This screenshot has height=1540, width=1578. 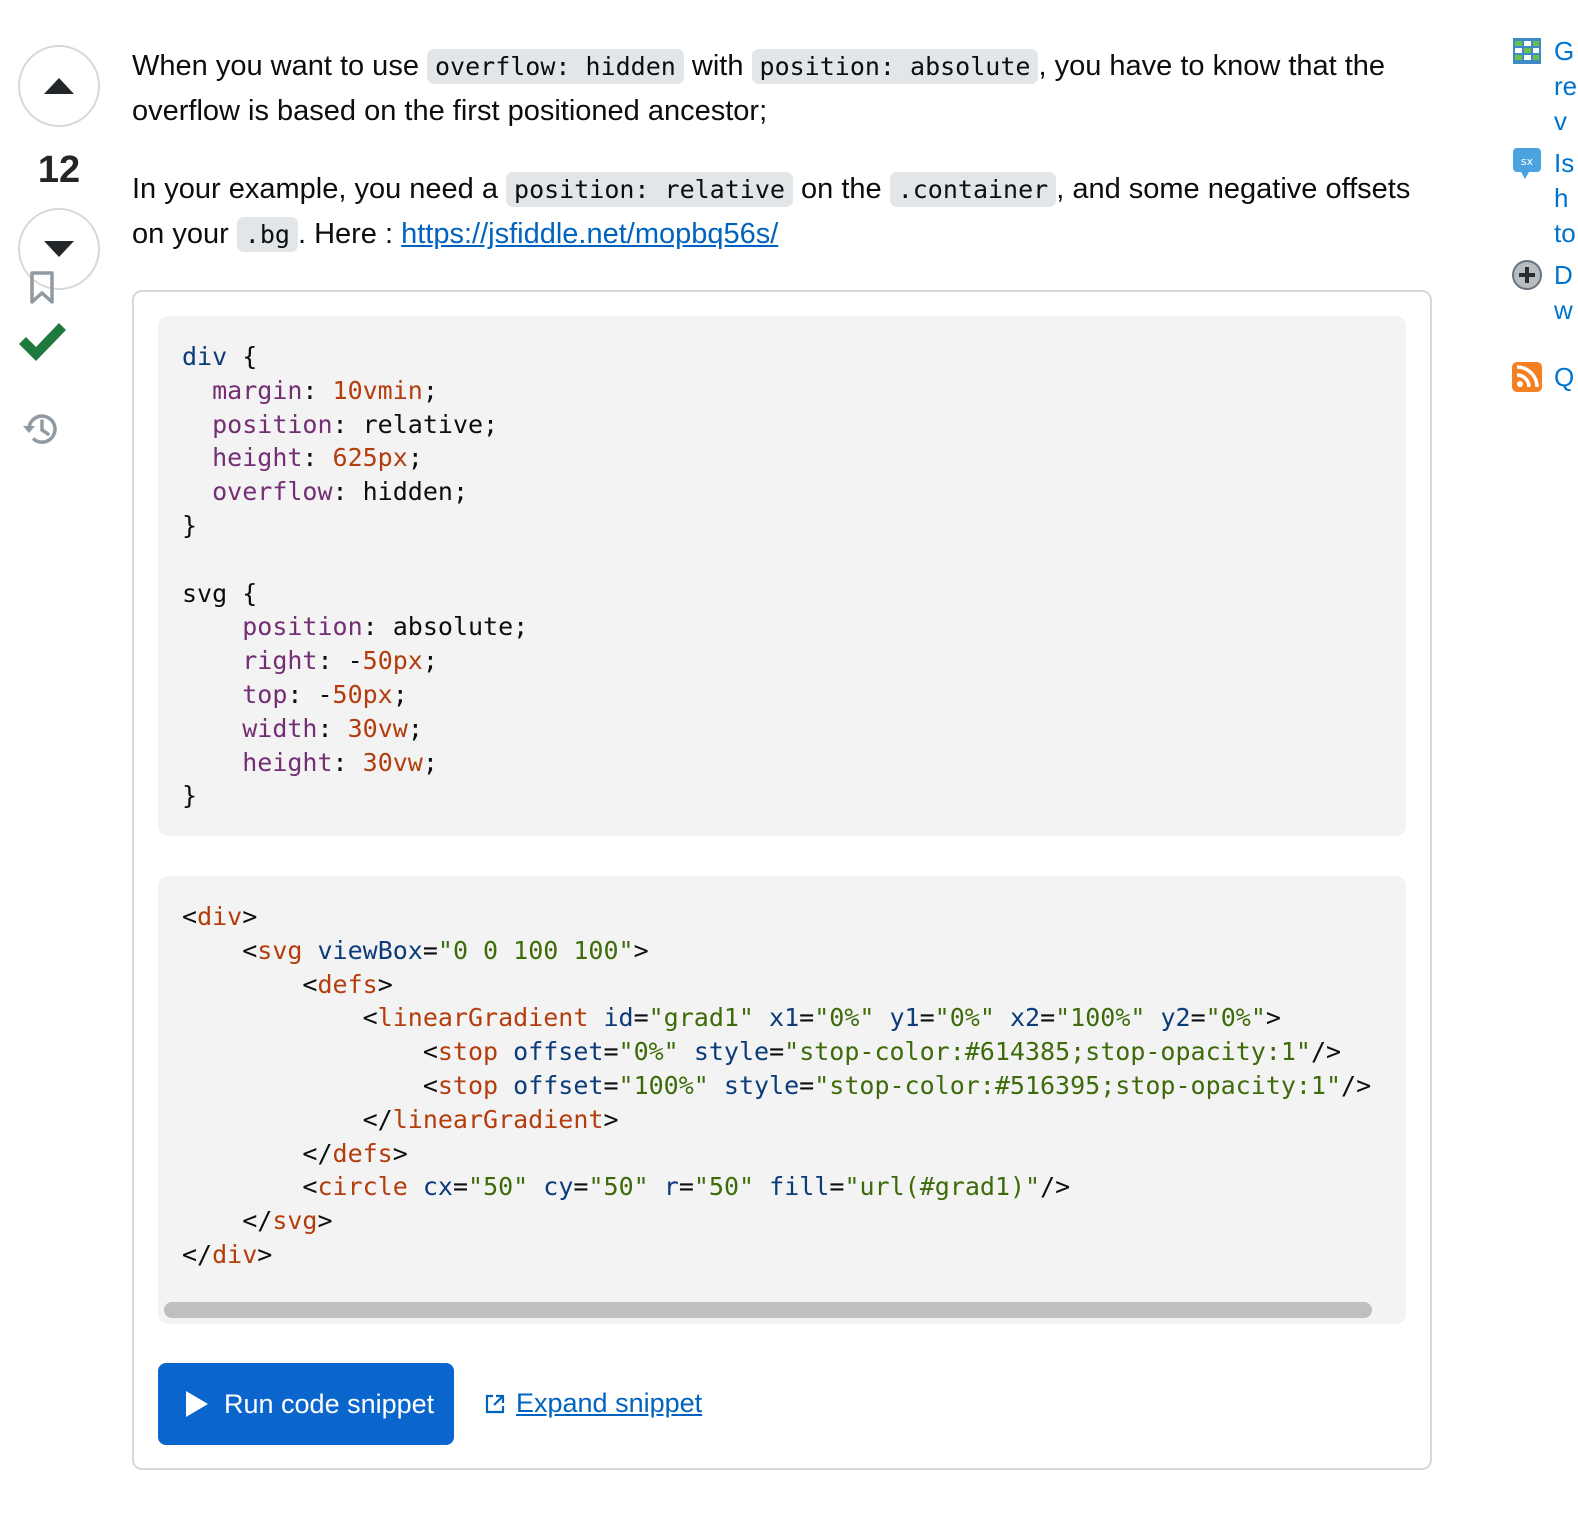 I want to click on sidebar-item-text: Is h to, so click(x=1566, y=198).